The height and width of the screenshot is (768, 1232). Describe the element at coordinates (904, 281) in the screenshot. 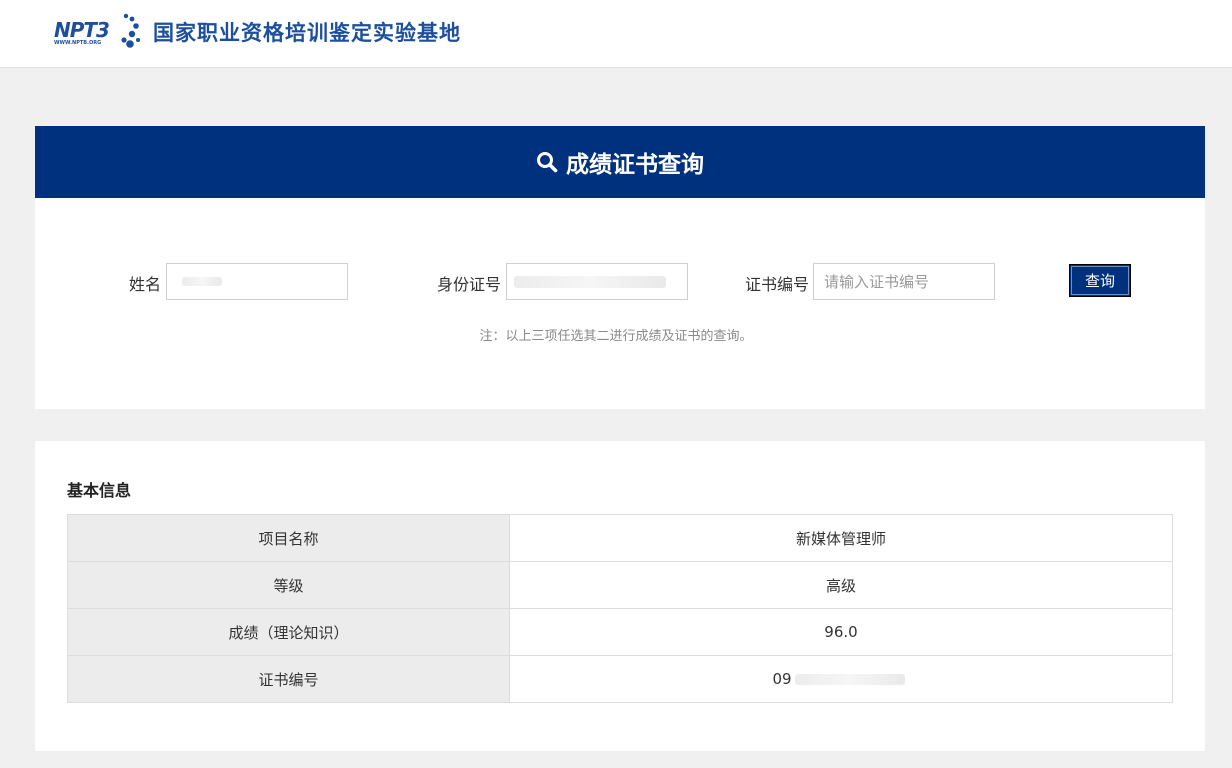

I see `cert-number-input` at that location.